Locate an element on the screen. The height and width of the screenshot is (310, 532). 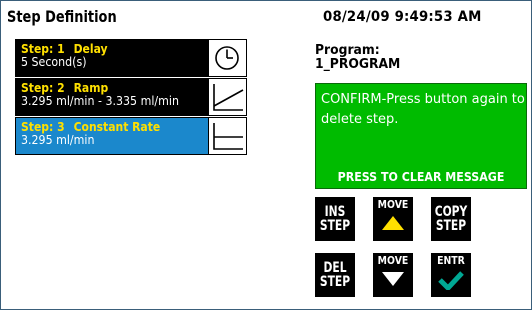
button-label: DEL is located at coordinates (335, 268).